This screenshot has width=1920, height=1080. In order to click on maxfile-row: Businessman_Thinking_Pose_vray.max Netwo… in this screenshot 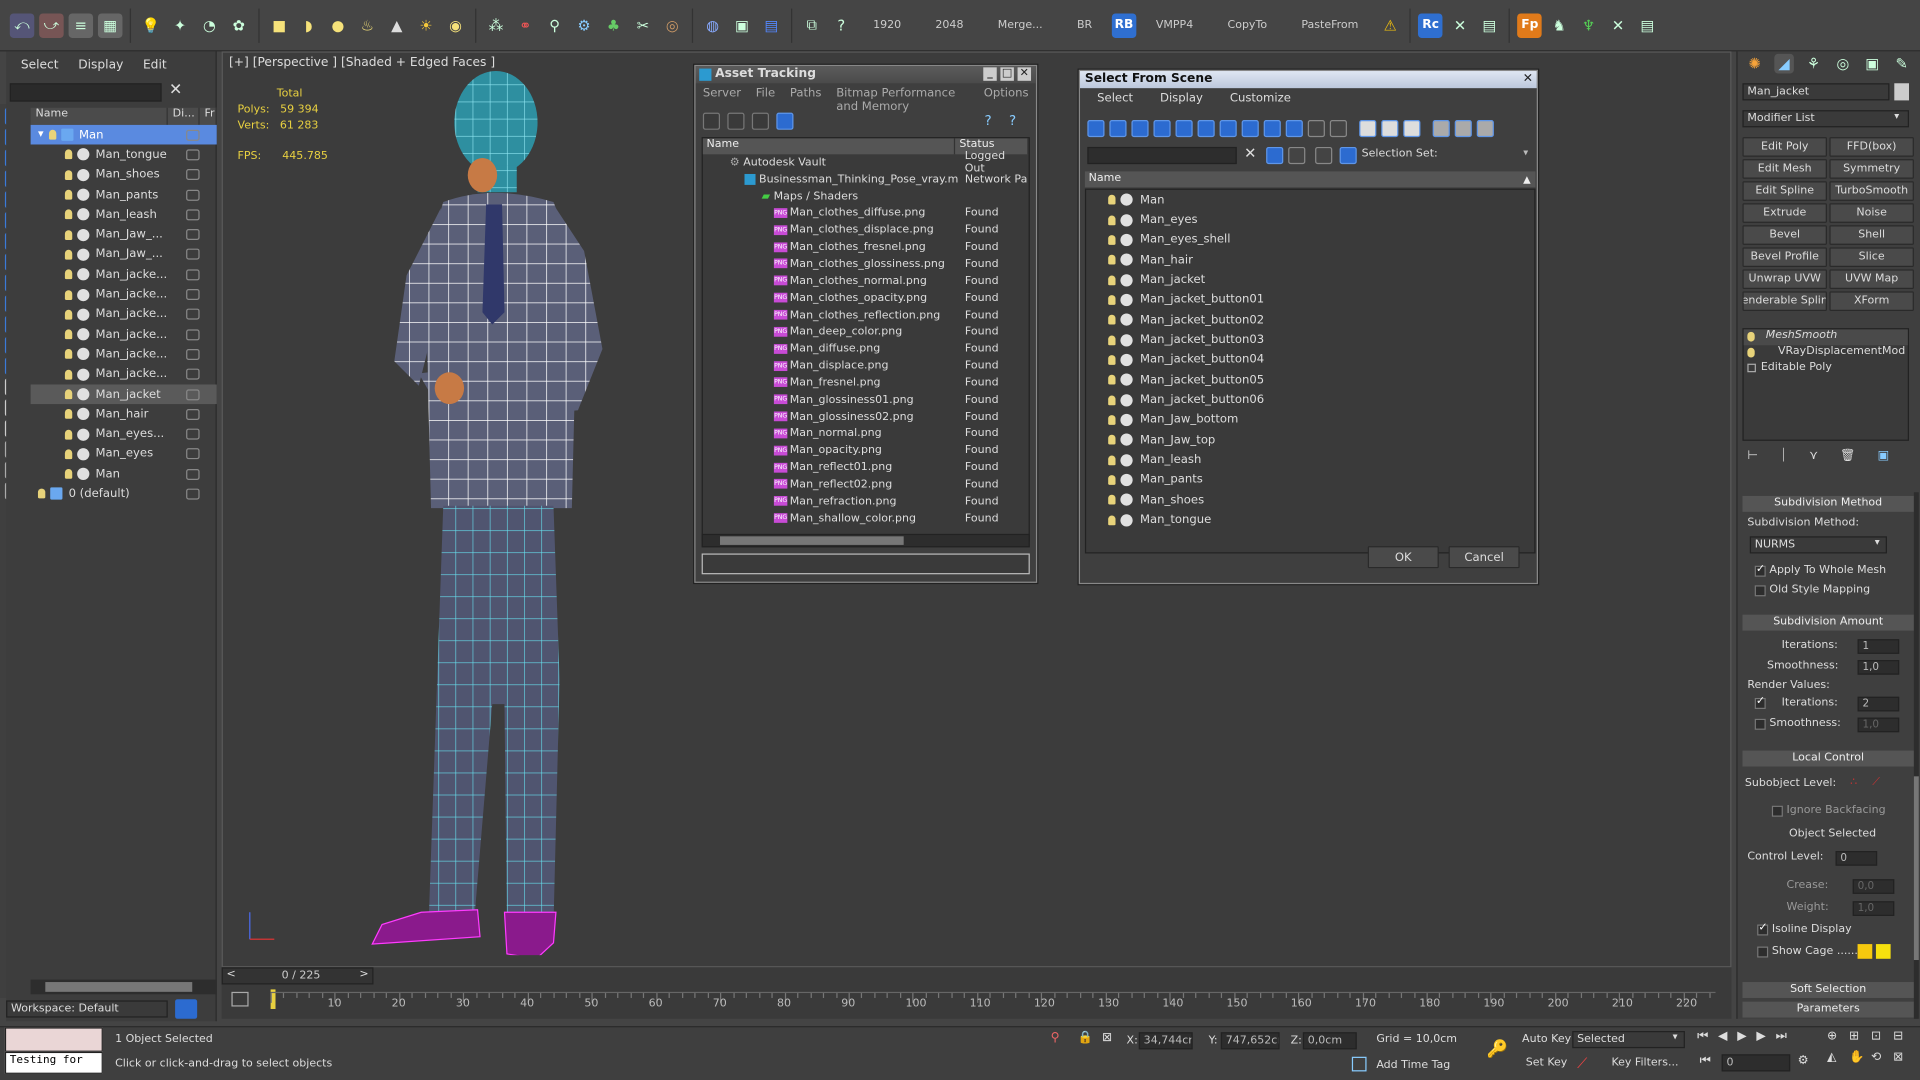, I will do `click(866, 179)`.